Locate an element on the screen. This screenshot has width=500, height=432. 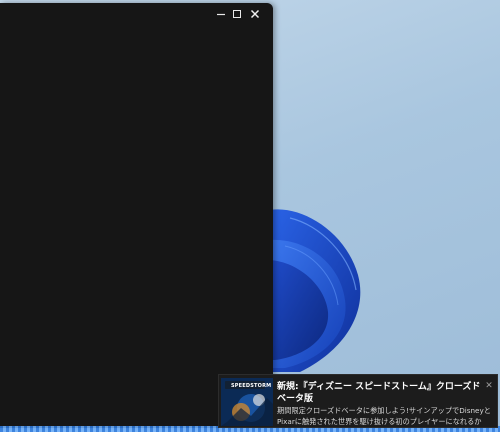
notification-thumbnail: SPEEDSTORM is located at coordinates (247, 402).